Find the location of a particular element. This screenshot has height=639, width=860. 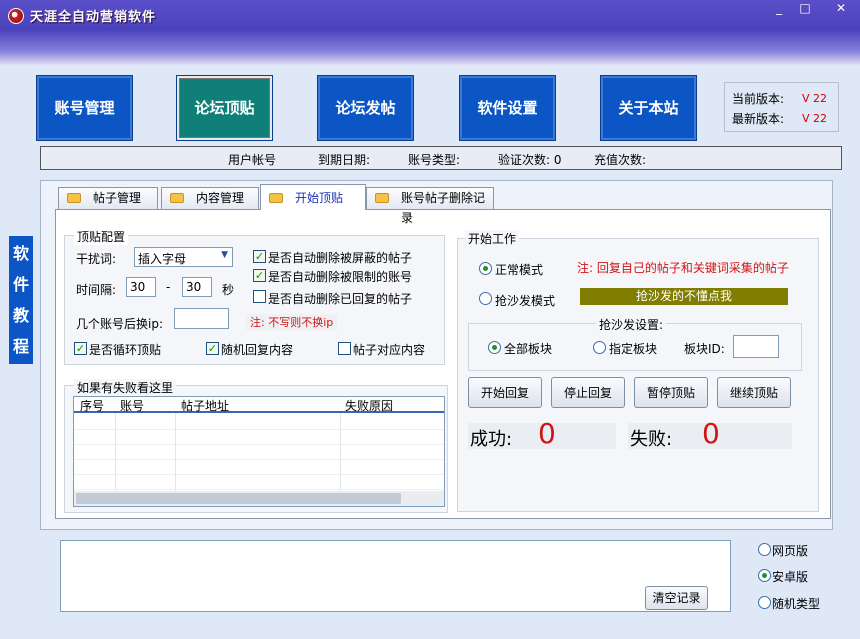

current-version-value: V 22 is located at coordinates (815, 98).